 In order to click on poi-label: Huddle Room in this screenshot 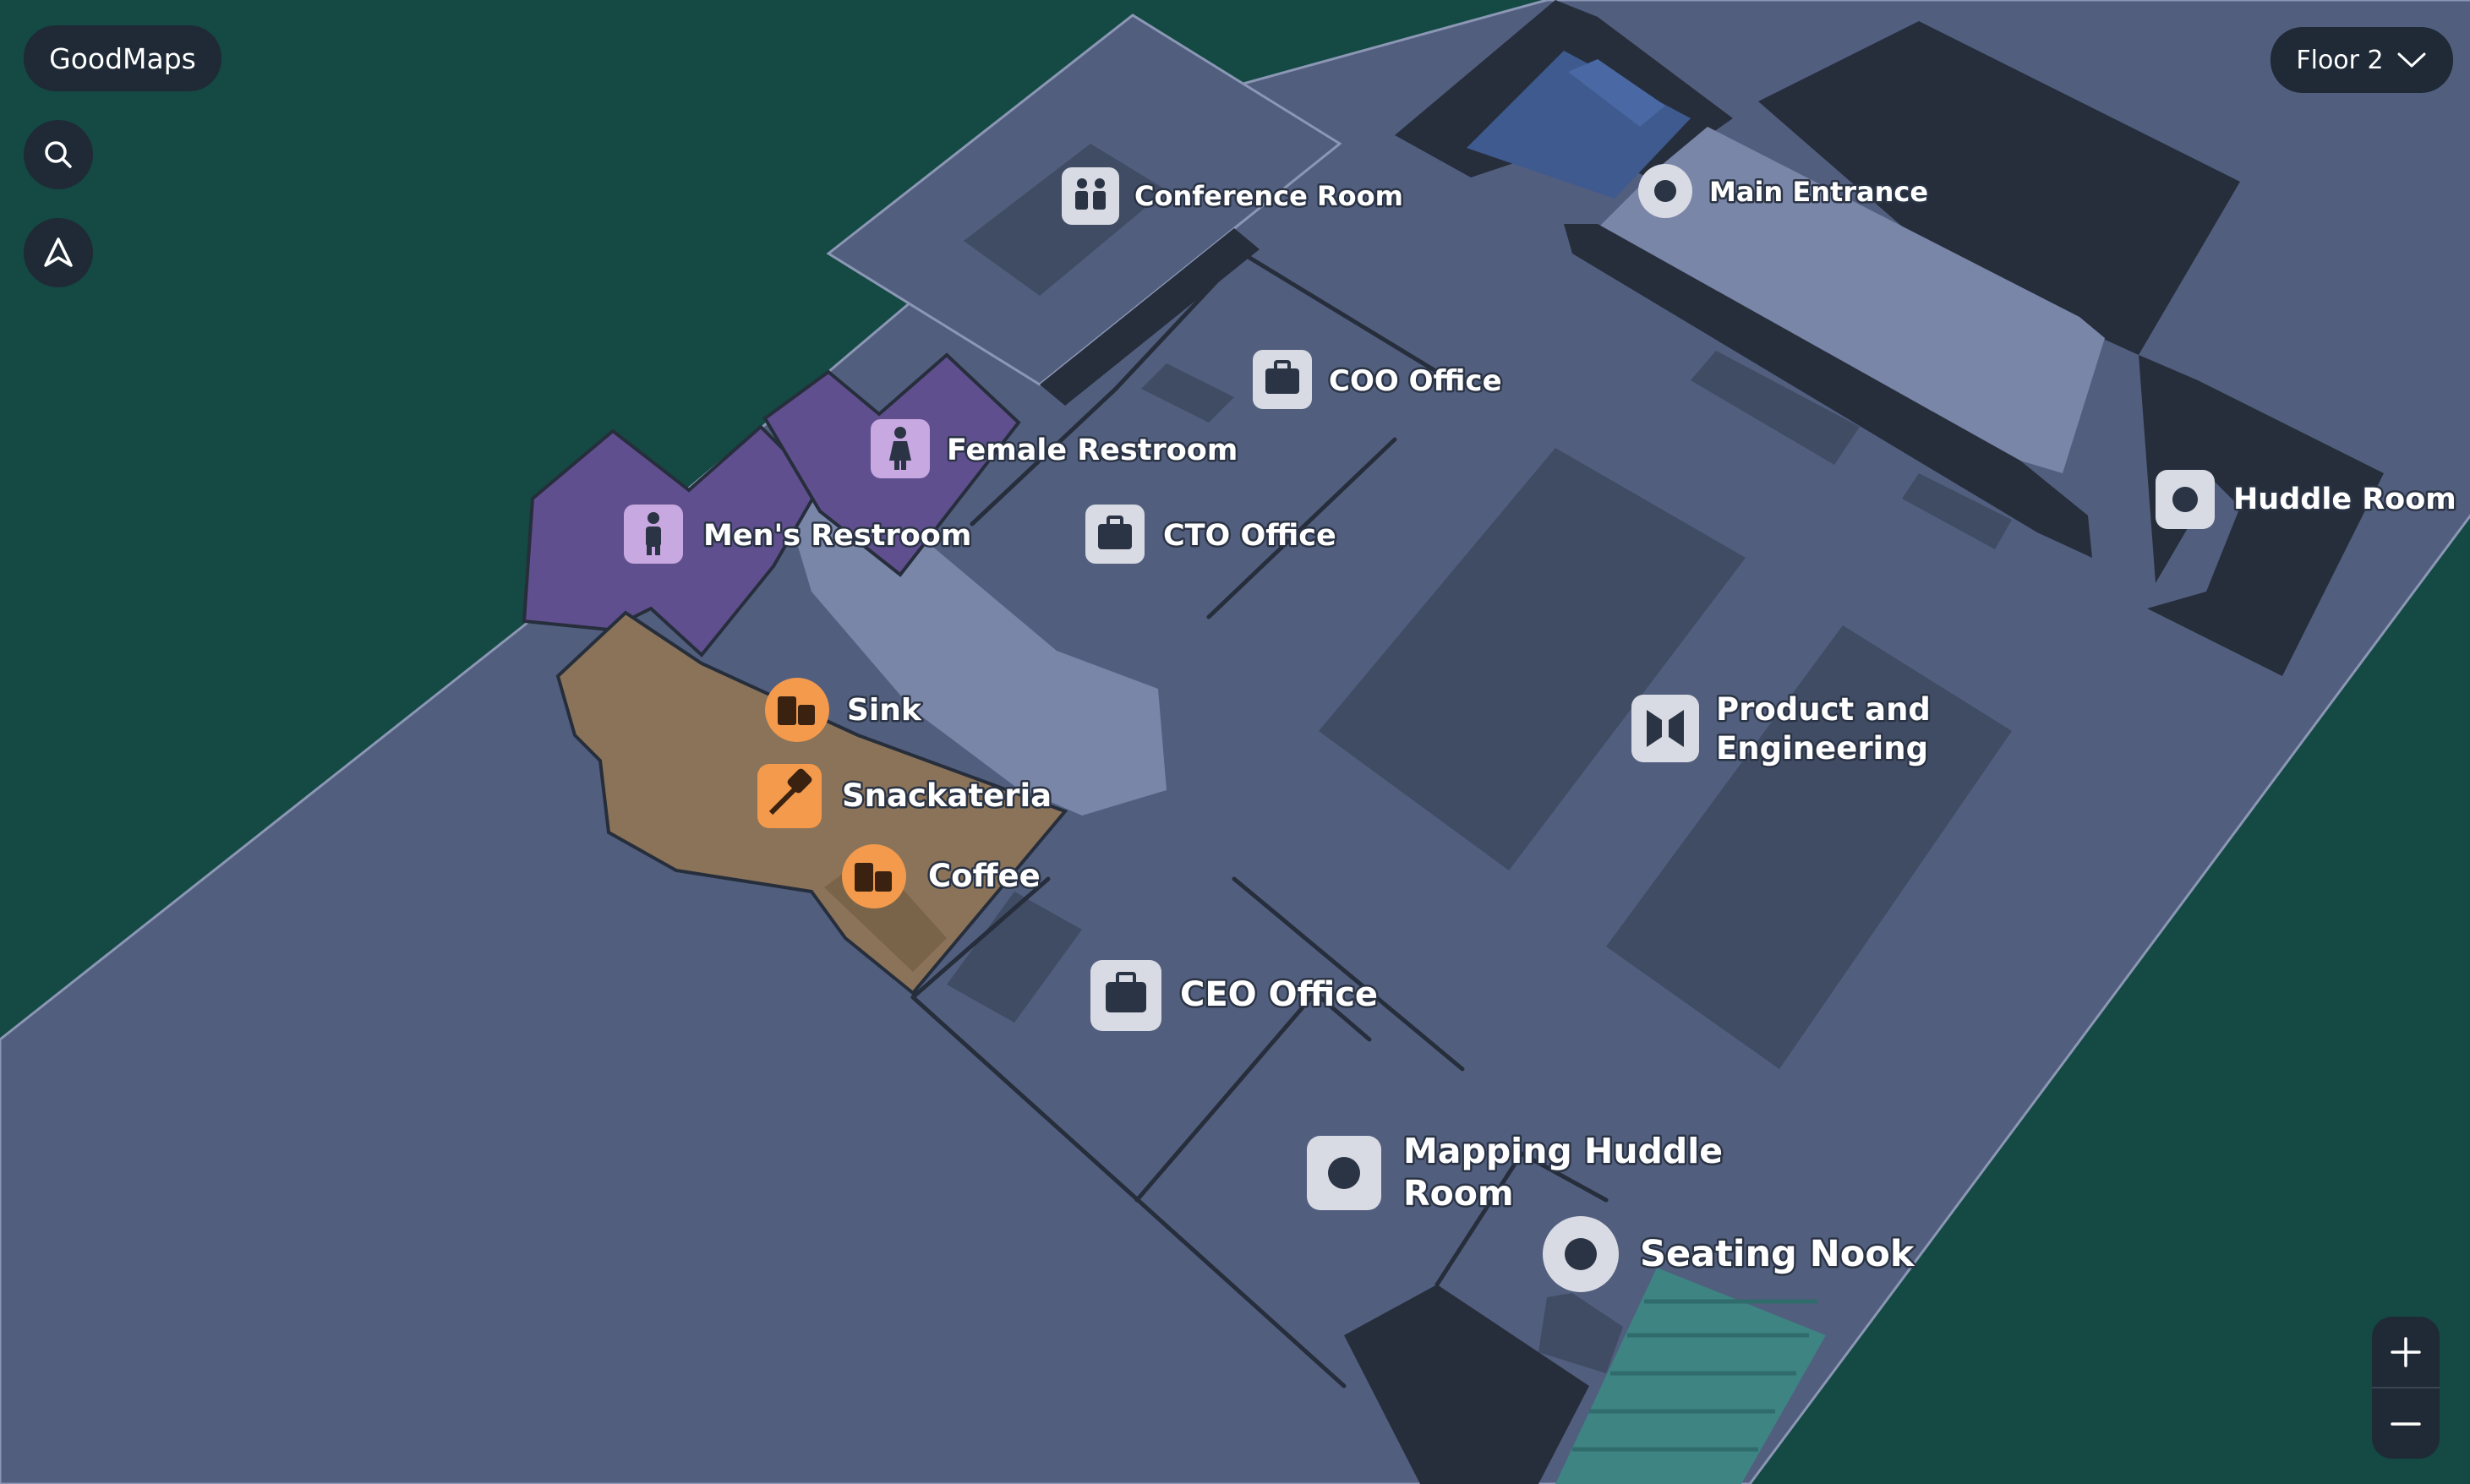, I will do `click(2344, 500)`.